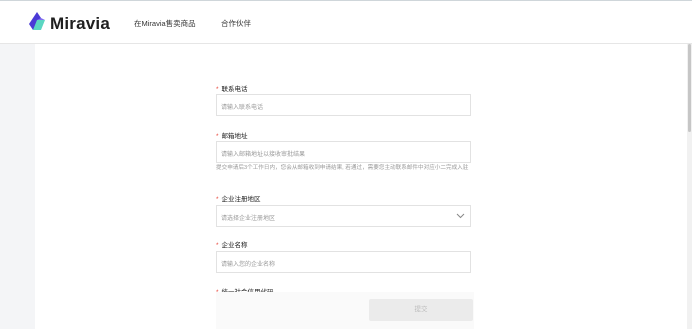 The height and width of the screenshot is (329, 692). I want to click on phone-input: 请输入联系电话, so click(343, 105).